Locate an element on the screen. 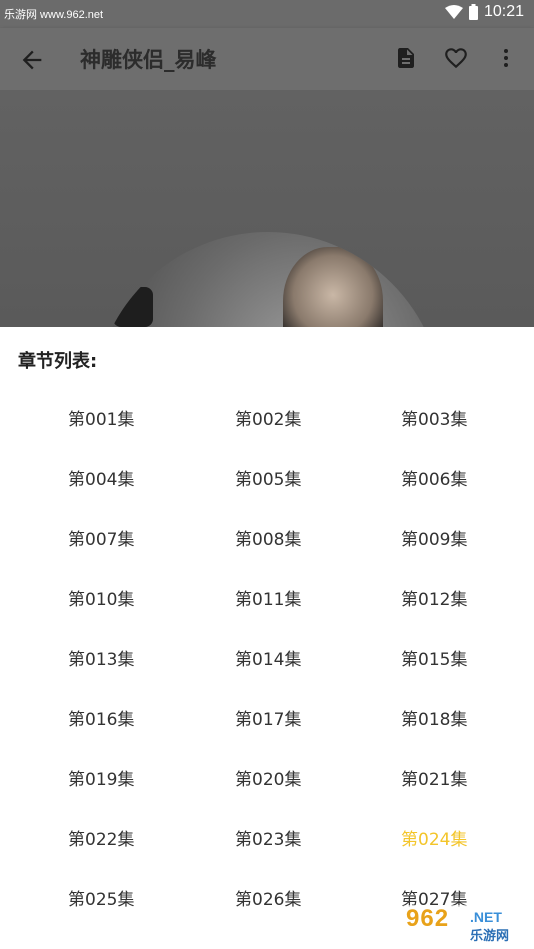  episode-item: 第009集 is located at coordinates (450, 537).